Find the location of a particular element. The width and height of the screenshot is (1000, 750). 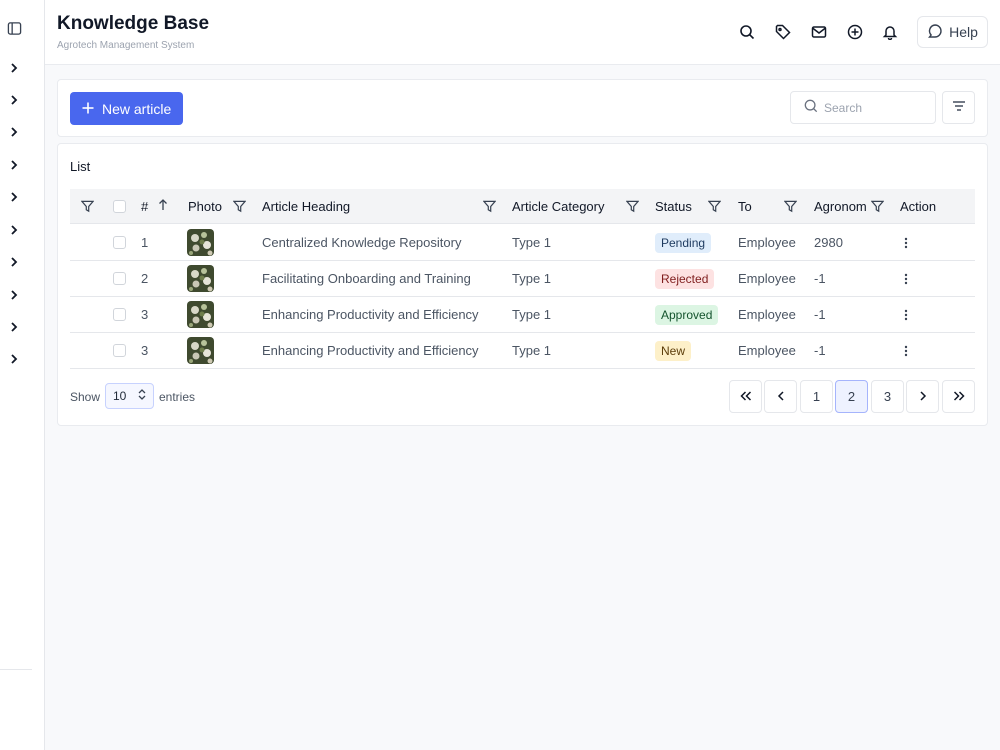

entries-value: 10 is located at coordinates (120, 396).